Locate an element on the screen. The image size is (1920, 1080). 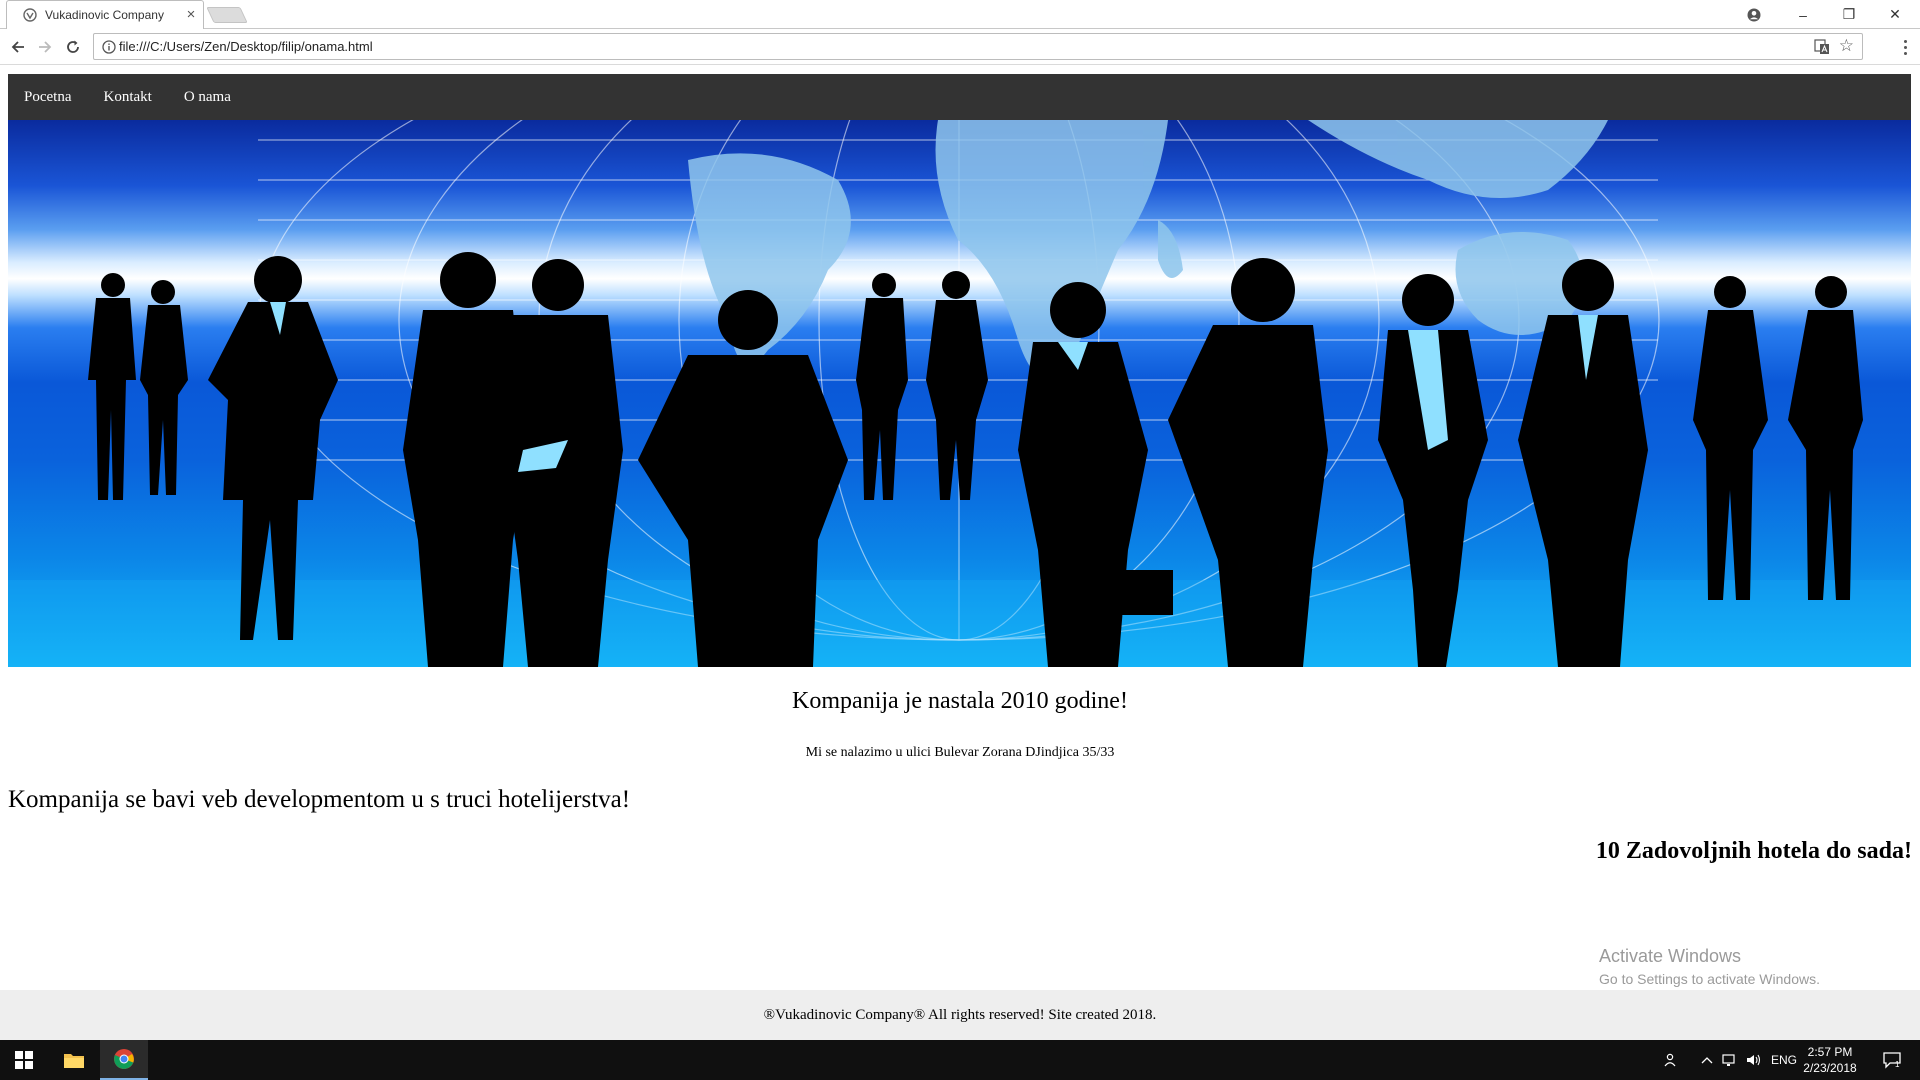
nav-link-kontakt: Kontakt is located at coordinates (127, 97).